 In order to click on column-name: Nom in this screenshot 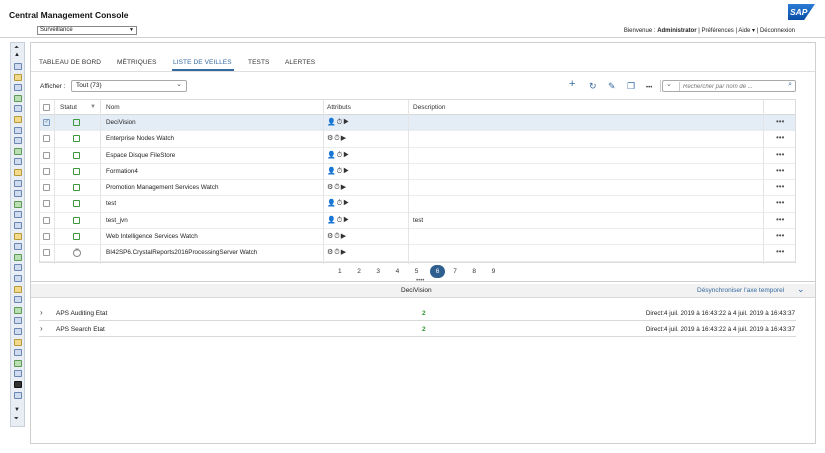, I will do `click(113, 107)`.